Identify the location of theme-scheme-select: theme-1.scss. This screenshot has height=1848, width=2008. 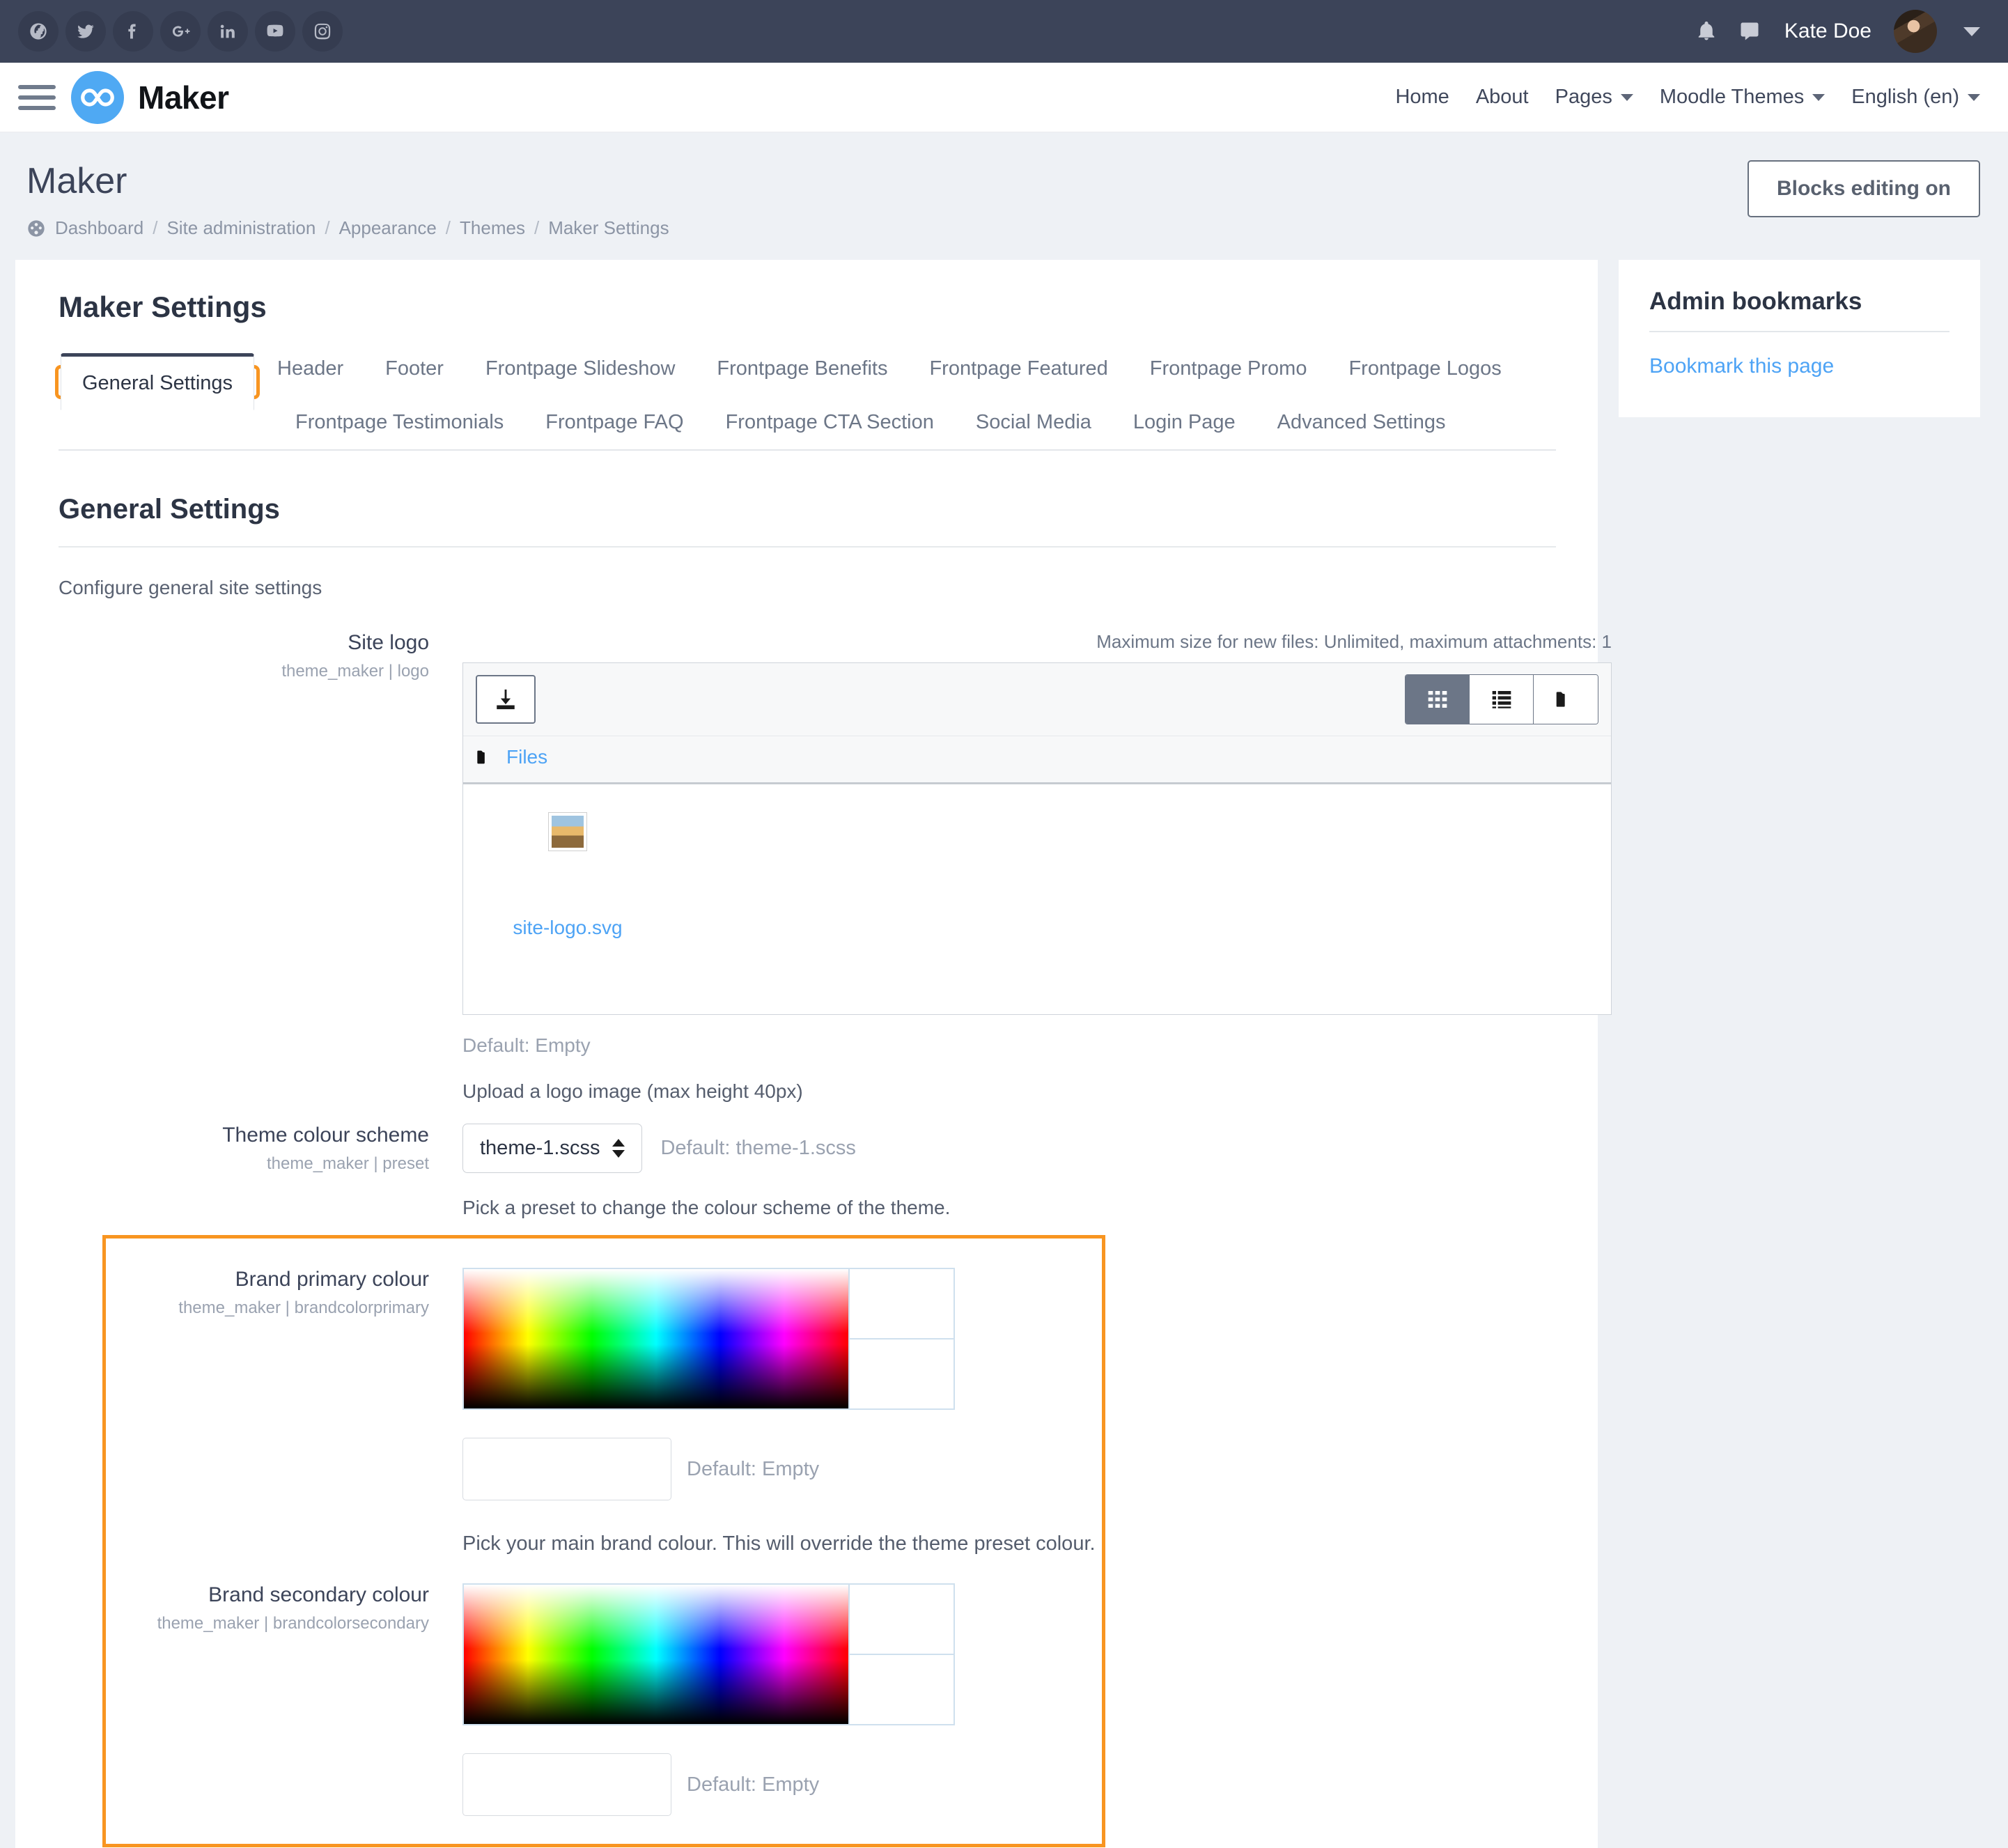
(552, 1148).